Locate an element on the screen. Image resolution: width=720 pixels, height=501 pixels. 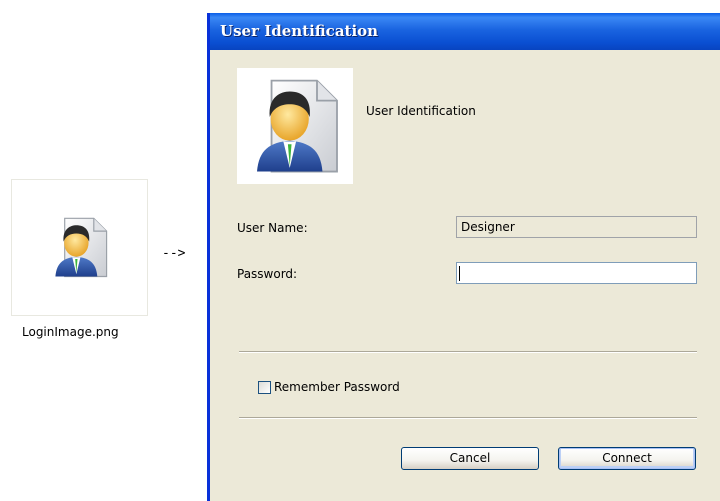
cancel-button: Cancel is located at coordinates (470, 458).